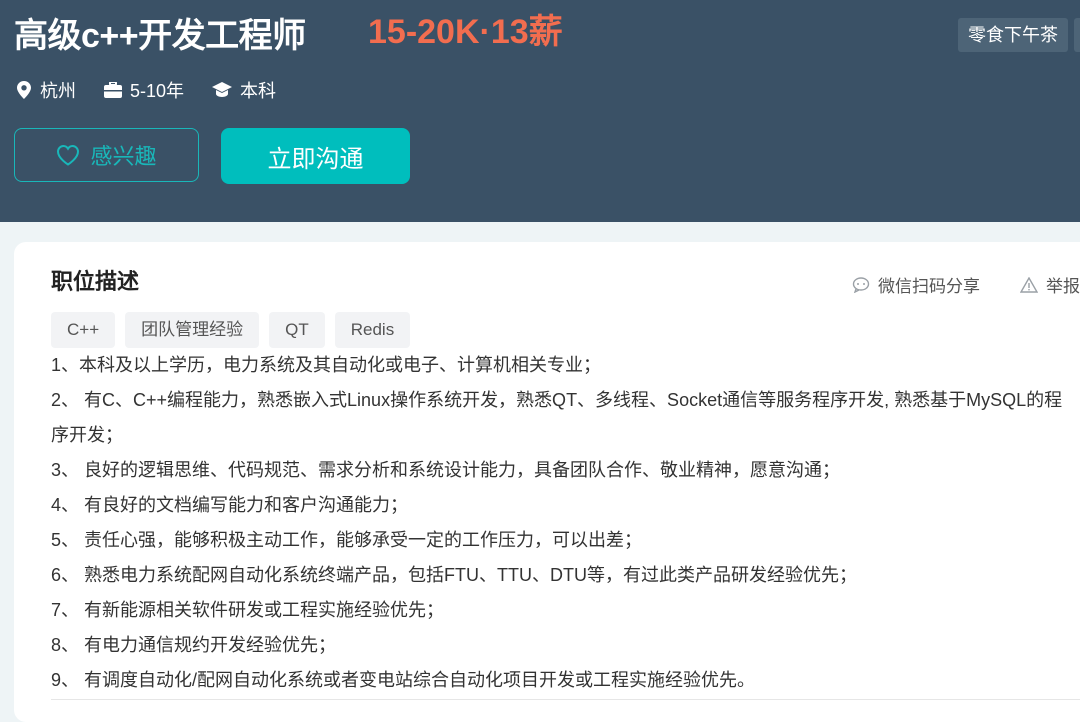 The width and height of the screenshot is (1080, 722). Describe the element at coordinates (929, 286) in the screenshot. I see `share-label: 微信扫码分享` at that location.